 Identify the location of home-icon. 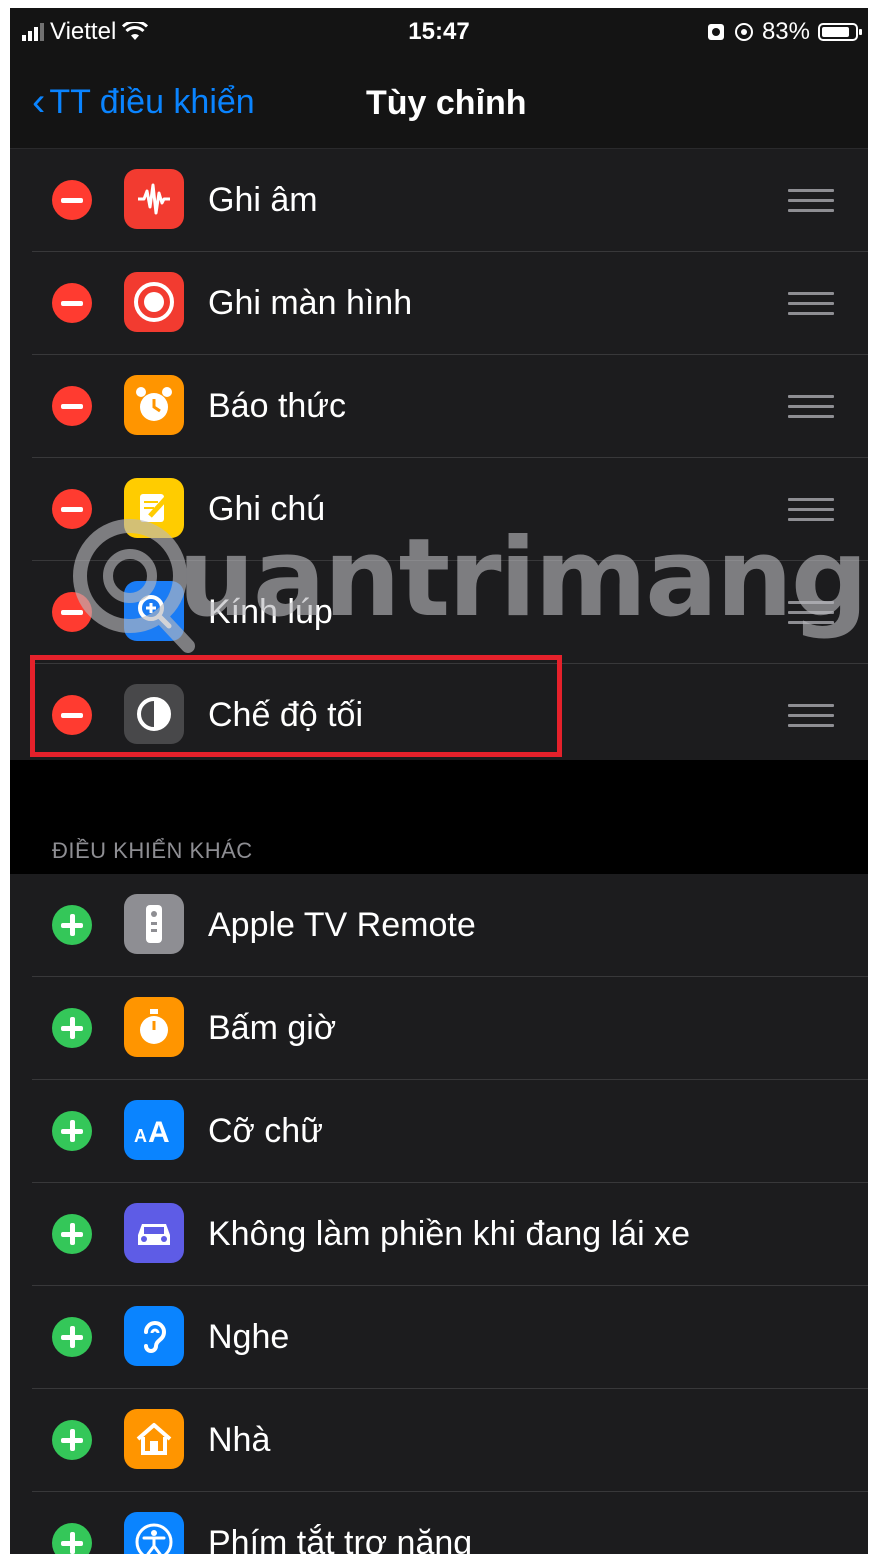
(154, 1439).